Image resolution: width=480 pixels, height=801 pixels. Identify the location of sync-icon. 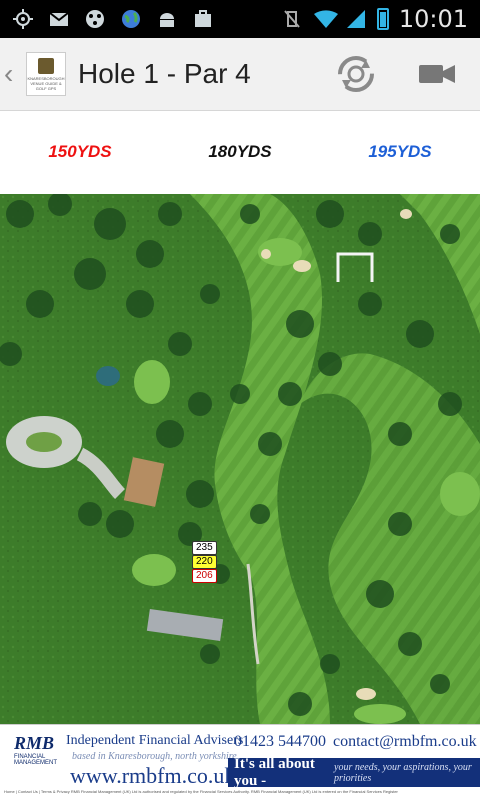
(356, 74).